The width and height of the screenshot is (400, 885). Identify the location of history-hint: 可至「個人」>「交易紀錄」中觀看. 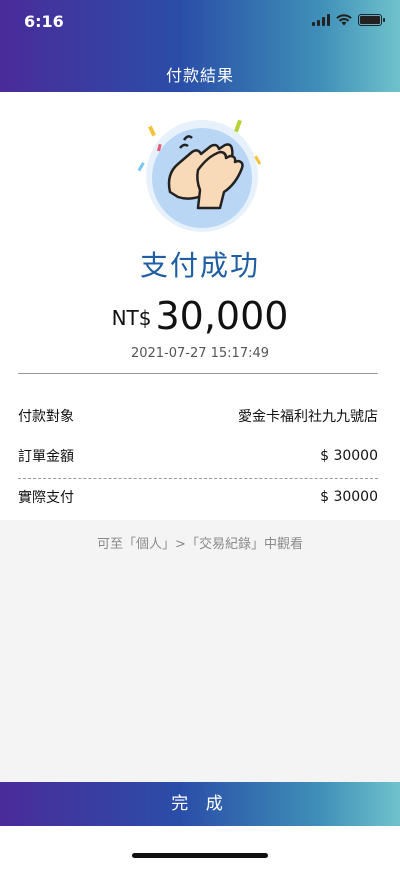
(200, 544).